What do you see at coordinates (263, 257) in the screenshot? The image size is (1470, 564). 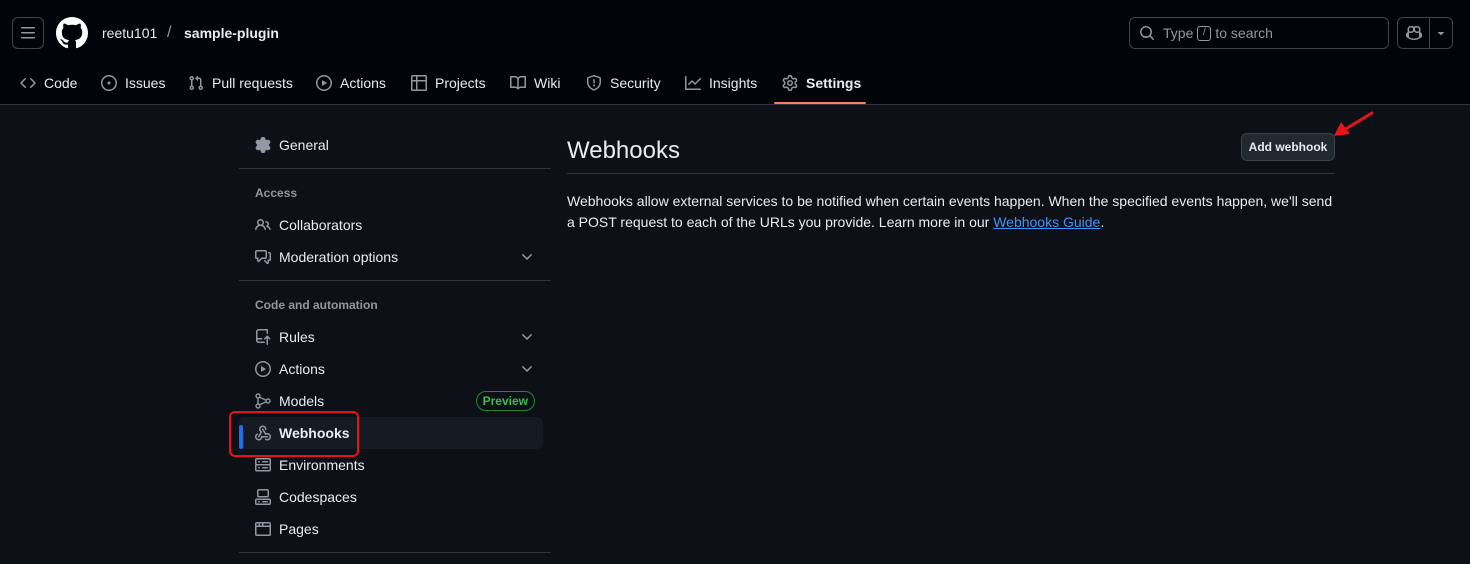 I see `comment-discussion-icon` at bounding box center [263, 257].